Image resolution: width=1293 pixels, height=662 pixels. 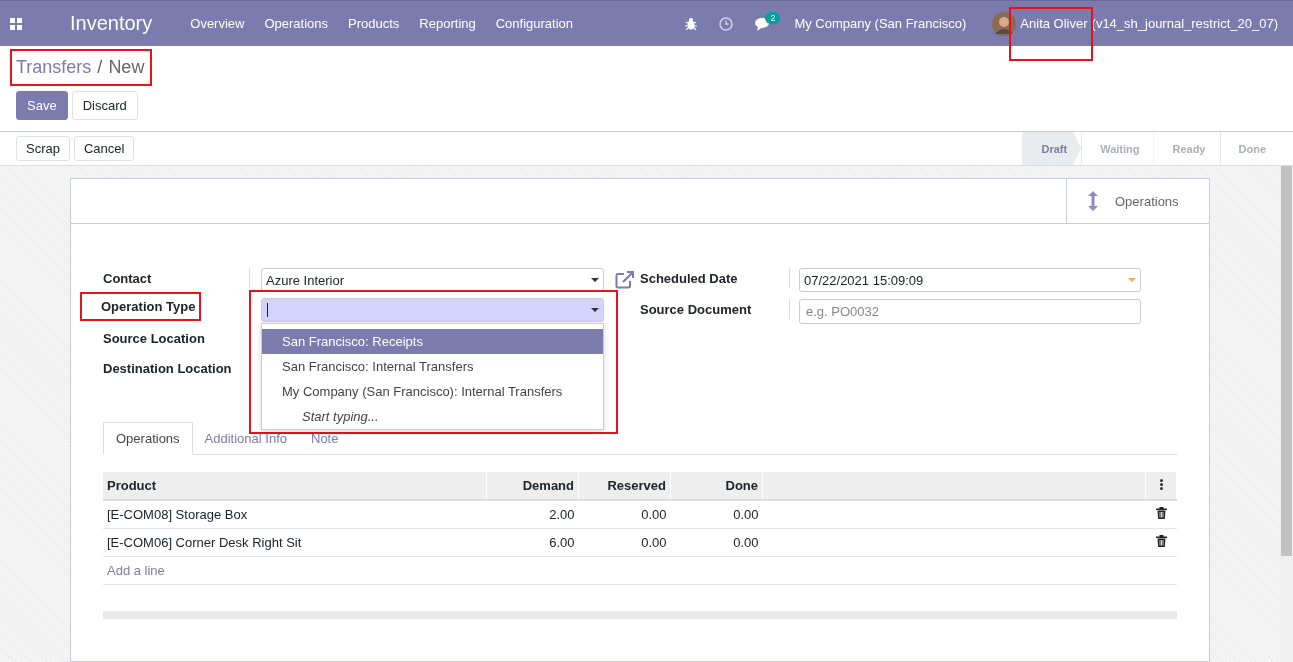 What do you see at coordinates (16, 23) in the screenshot?
I see `apps-menu-icon` at bounding box center [16, 23].